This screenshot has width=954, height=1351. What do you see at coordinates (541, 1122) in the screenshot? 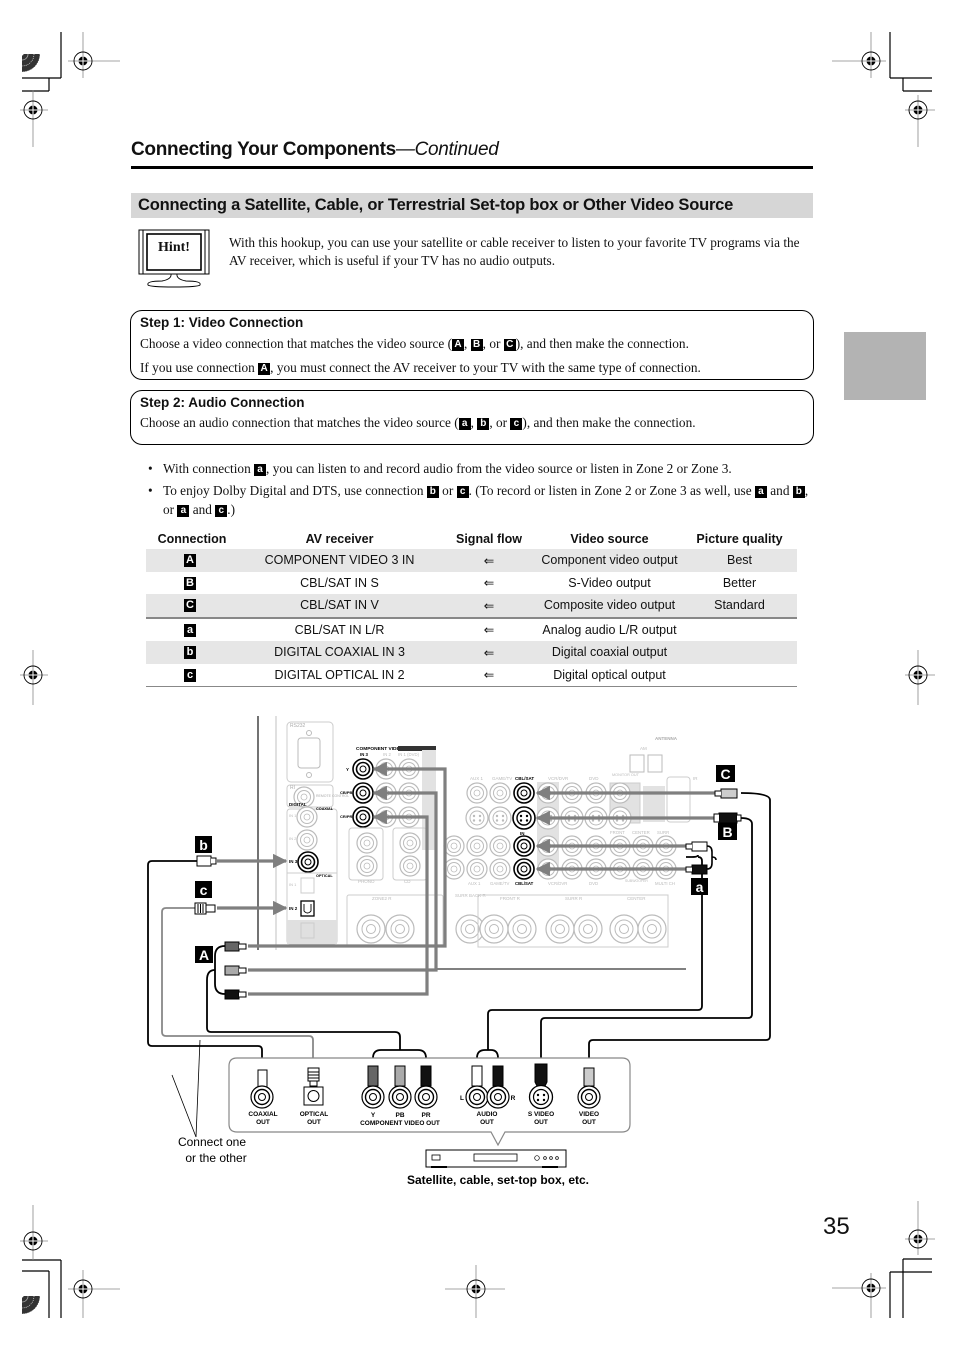
I see `svideo-out-label-2: OUT` at bounding box center [541, 1122].